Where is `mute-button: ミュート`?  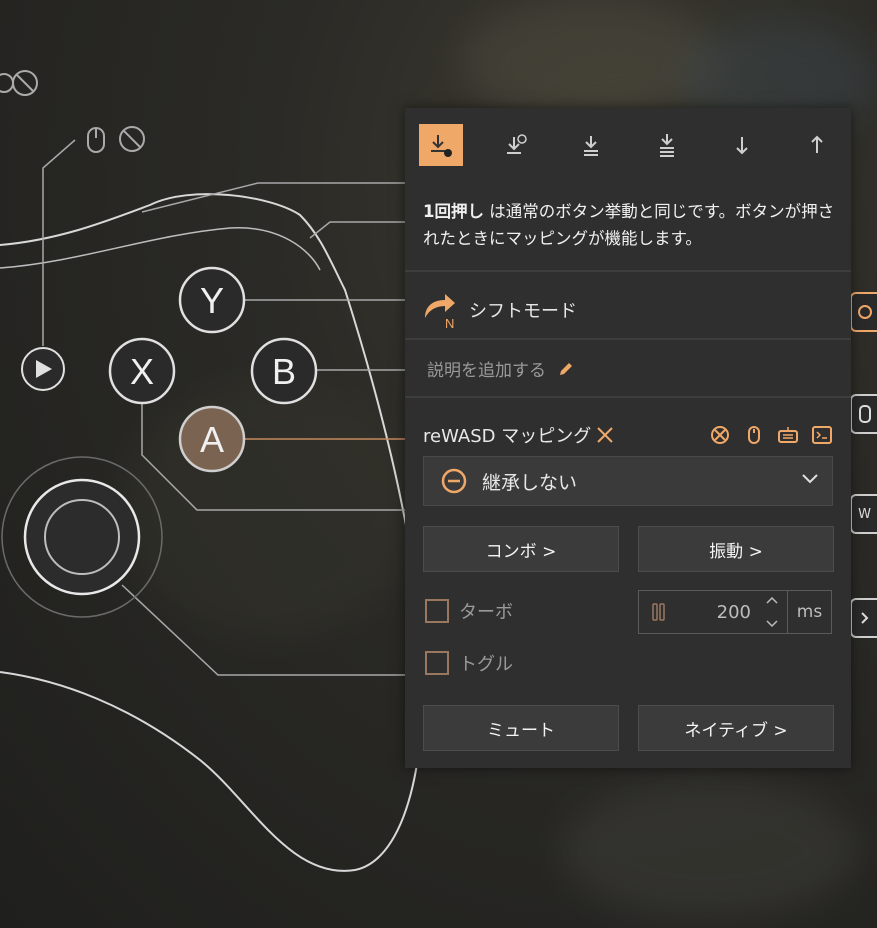
mute-button: ミュート is located at coordinates (521, 728).